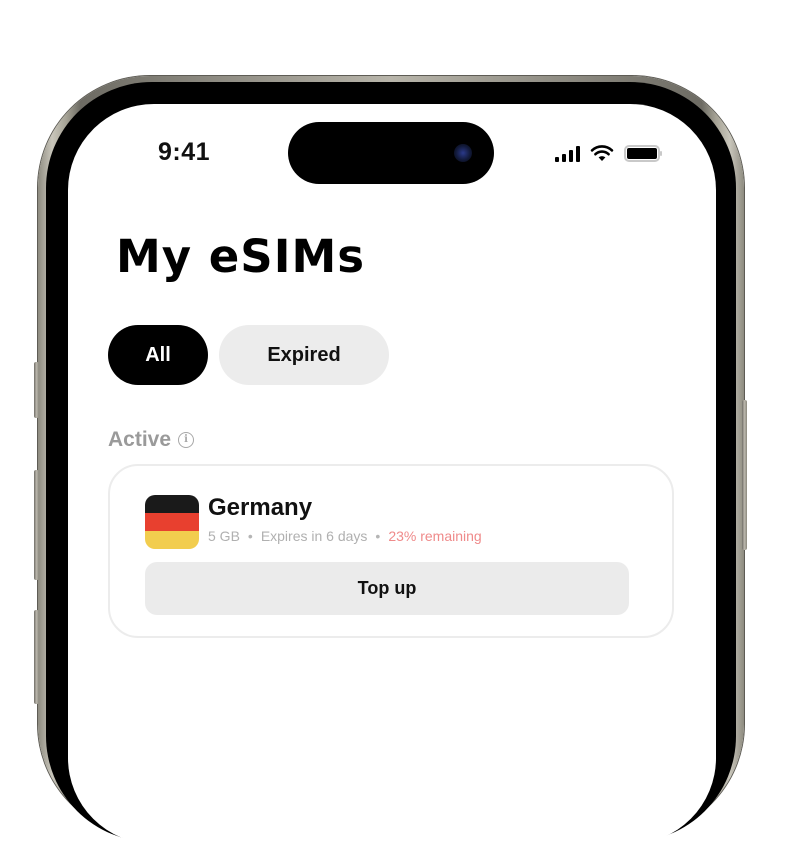  I want to click on camera-icon, so click(463, 153).